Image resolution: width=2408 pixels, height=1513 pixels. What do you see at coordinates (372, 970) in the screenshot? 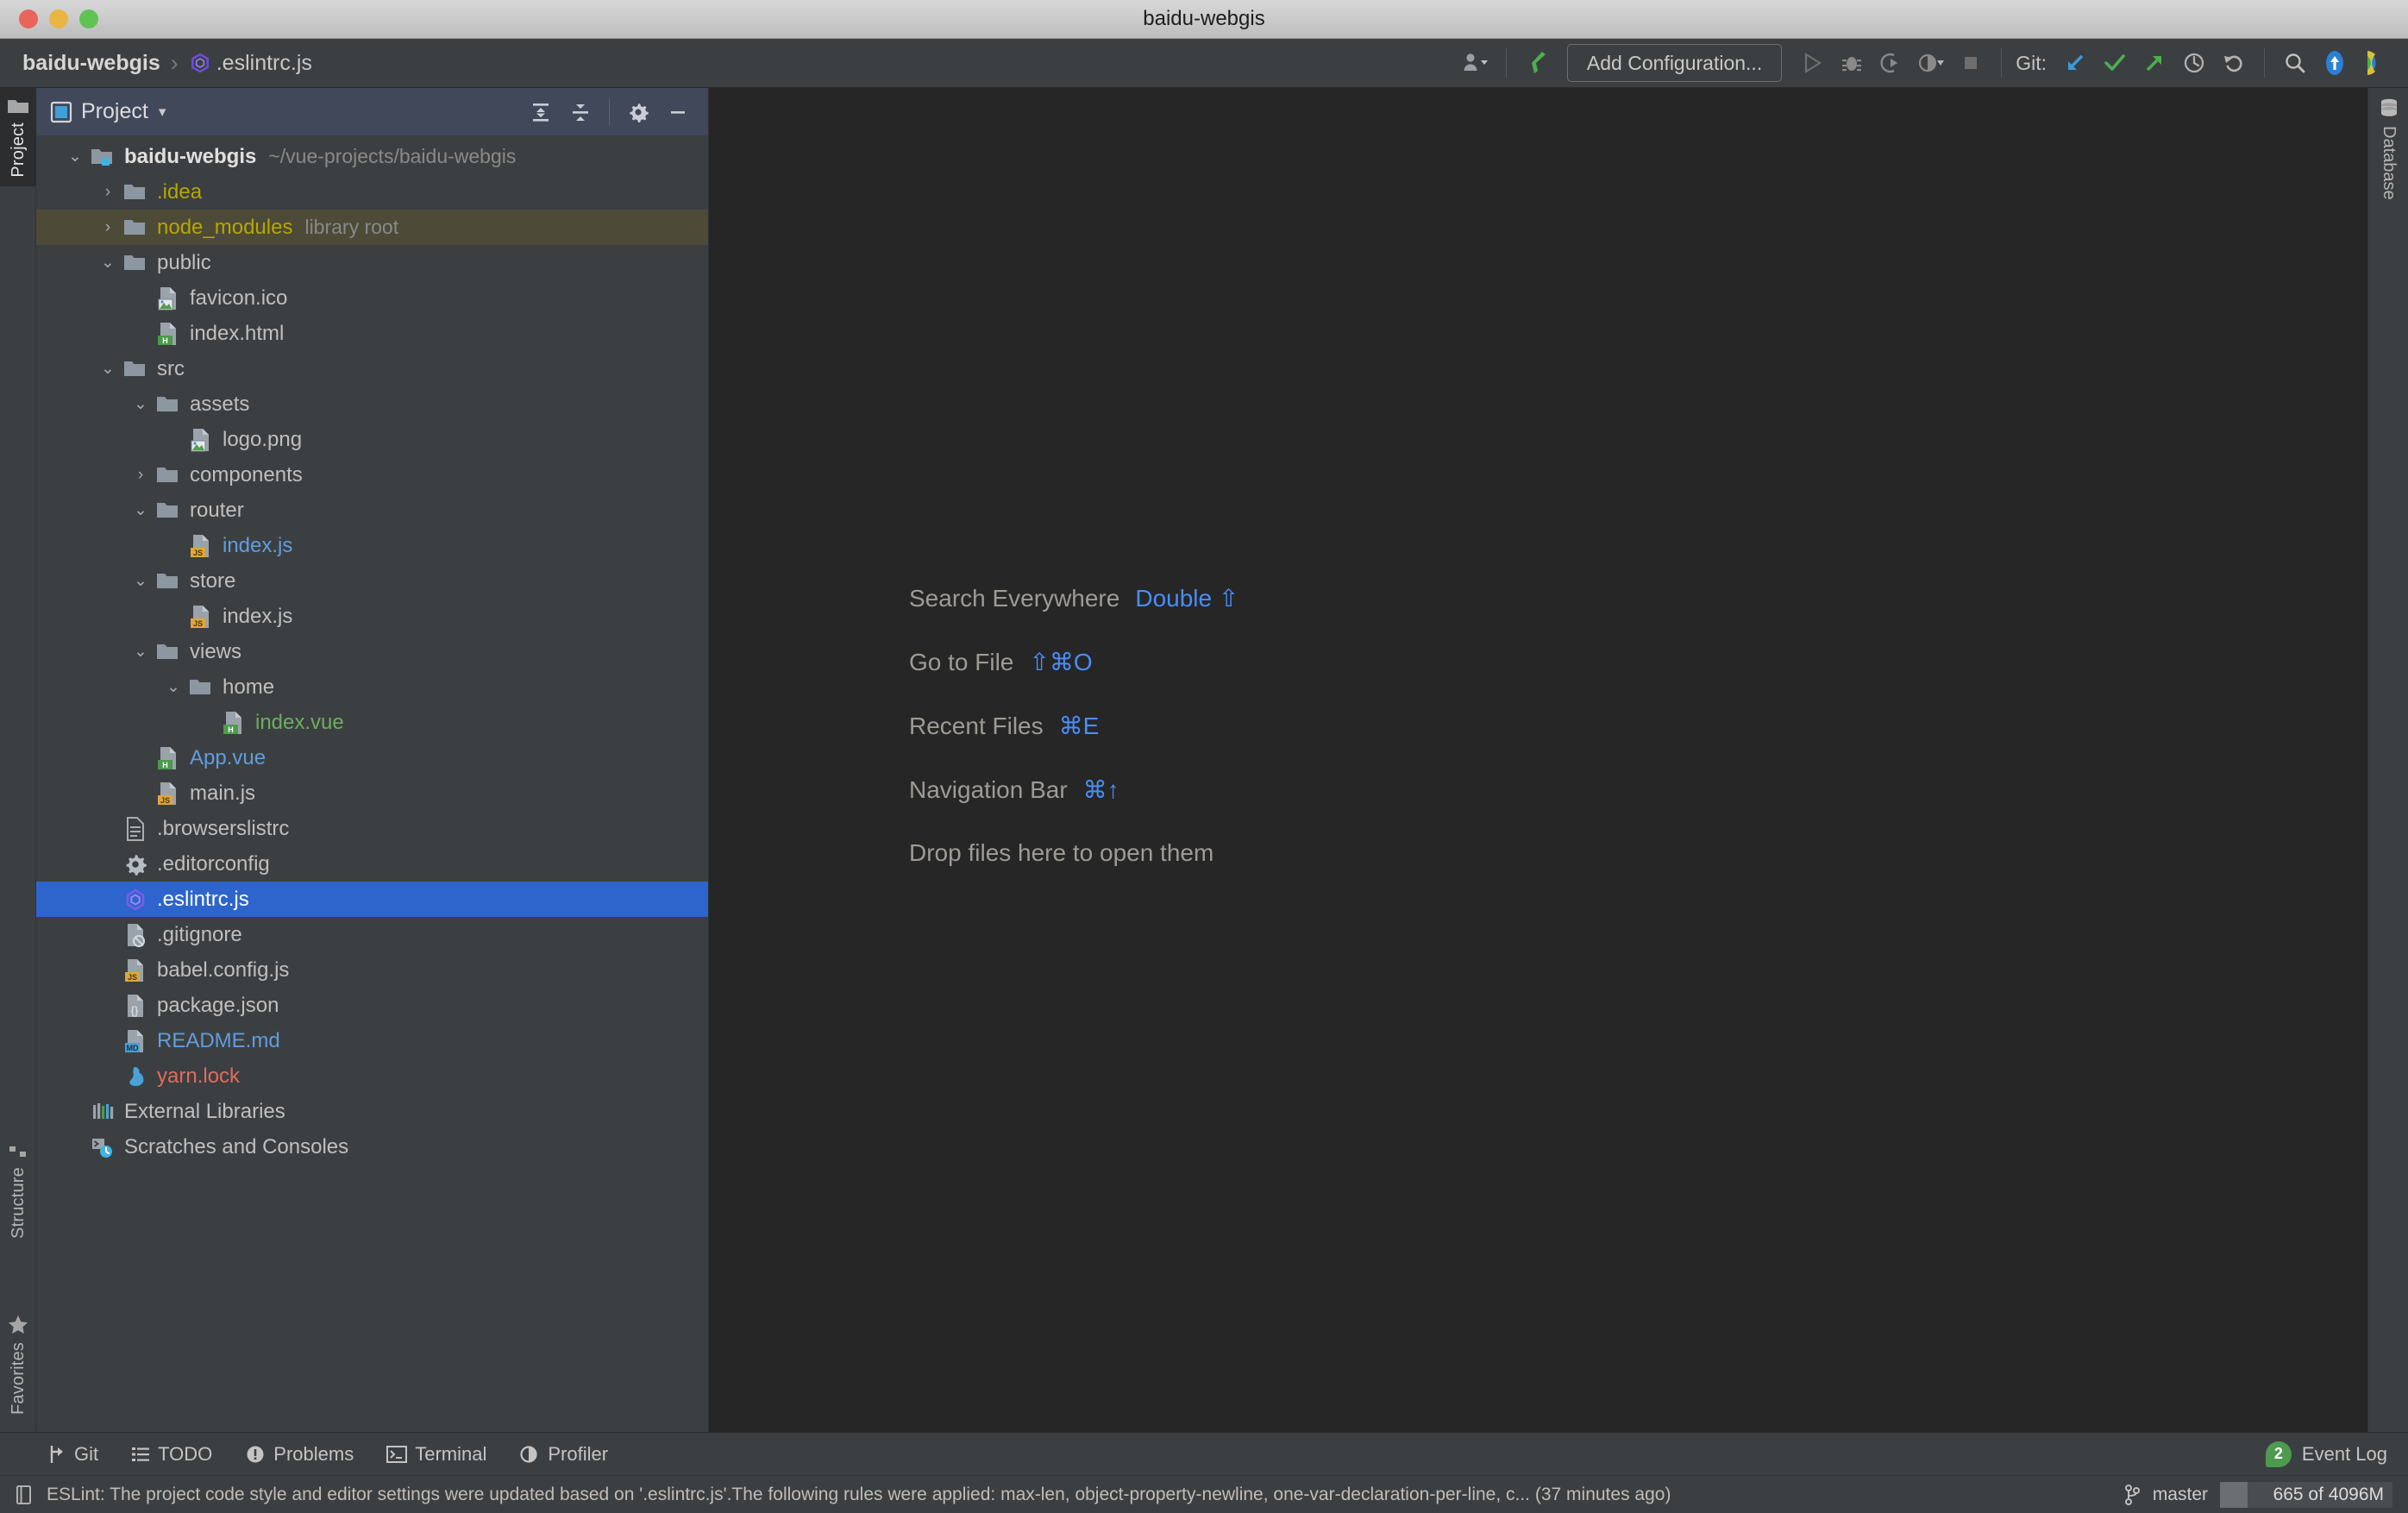
I see `tree-node: JS babel.config.js` at bounding box center [372, 970].